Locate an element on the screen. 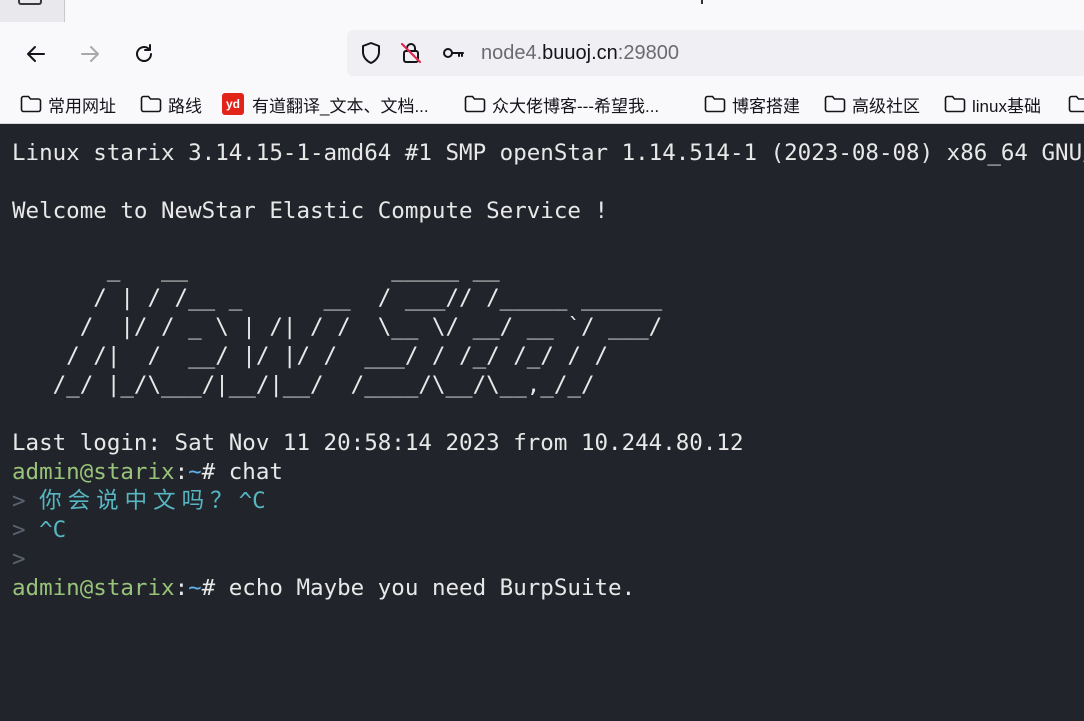  command-text: echo Maybe you need BurpSuite. is located at coordinates (425, 588).